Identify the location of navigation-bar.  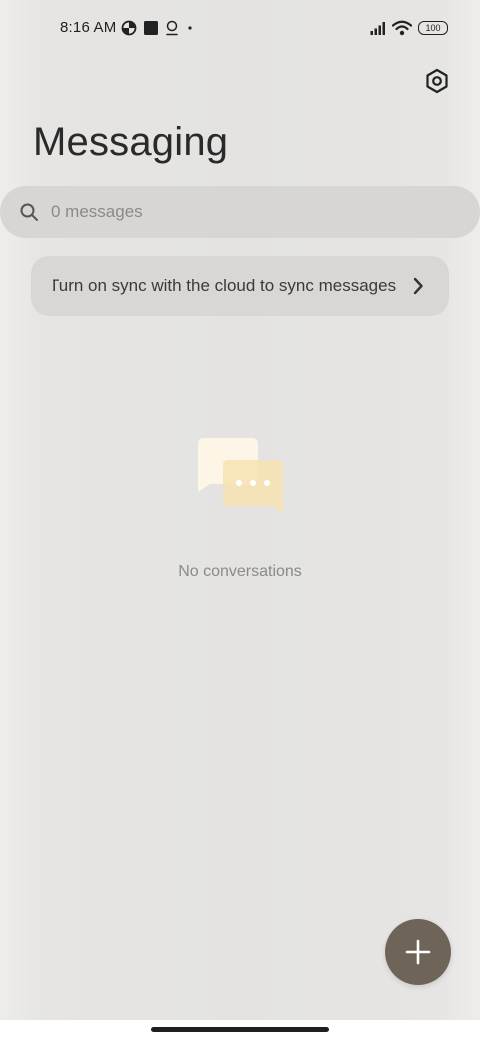
(240, 1030).